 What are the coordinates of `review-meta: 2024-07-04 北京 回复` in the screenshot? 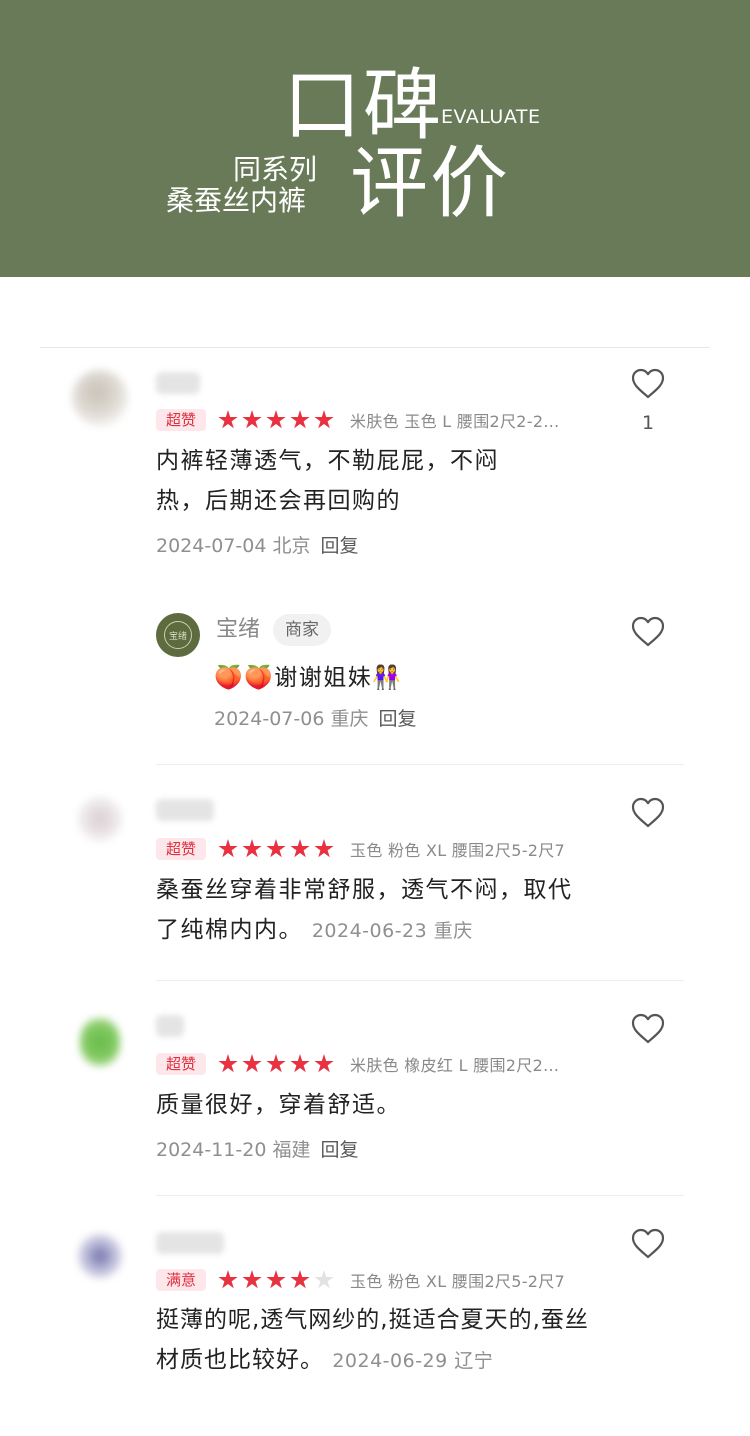 It's located at (257, 546).